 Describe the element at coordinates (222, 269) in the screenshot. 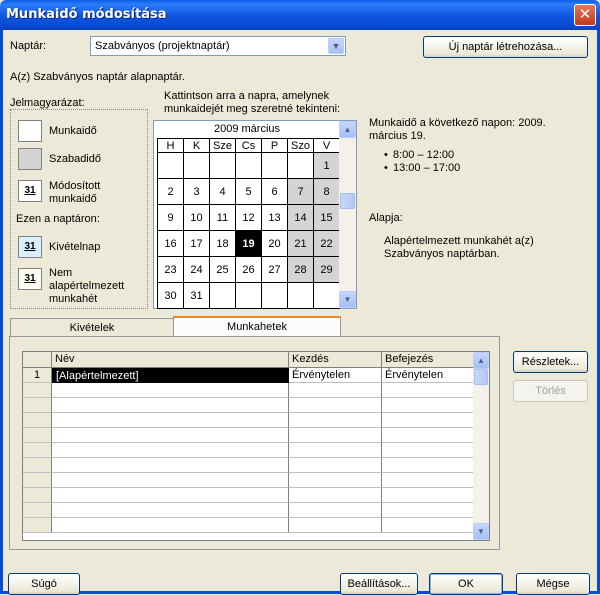

I see `calendar-day: 25` at that location.